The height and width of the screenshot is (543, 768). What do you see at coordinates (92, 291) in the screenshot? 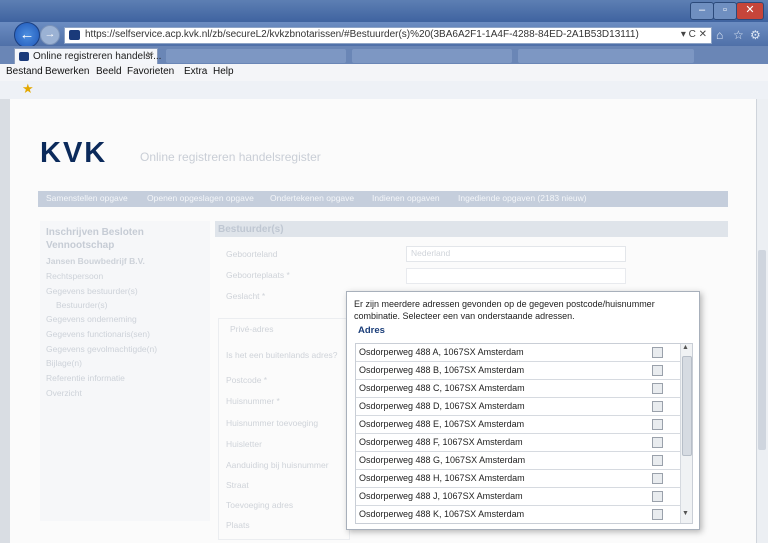
I see `left-nav-item: Gegevens bestuurder(s)` at bounding box center [92, 291].